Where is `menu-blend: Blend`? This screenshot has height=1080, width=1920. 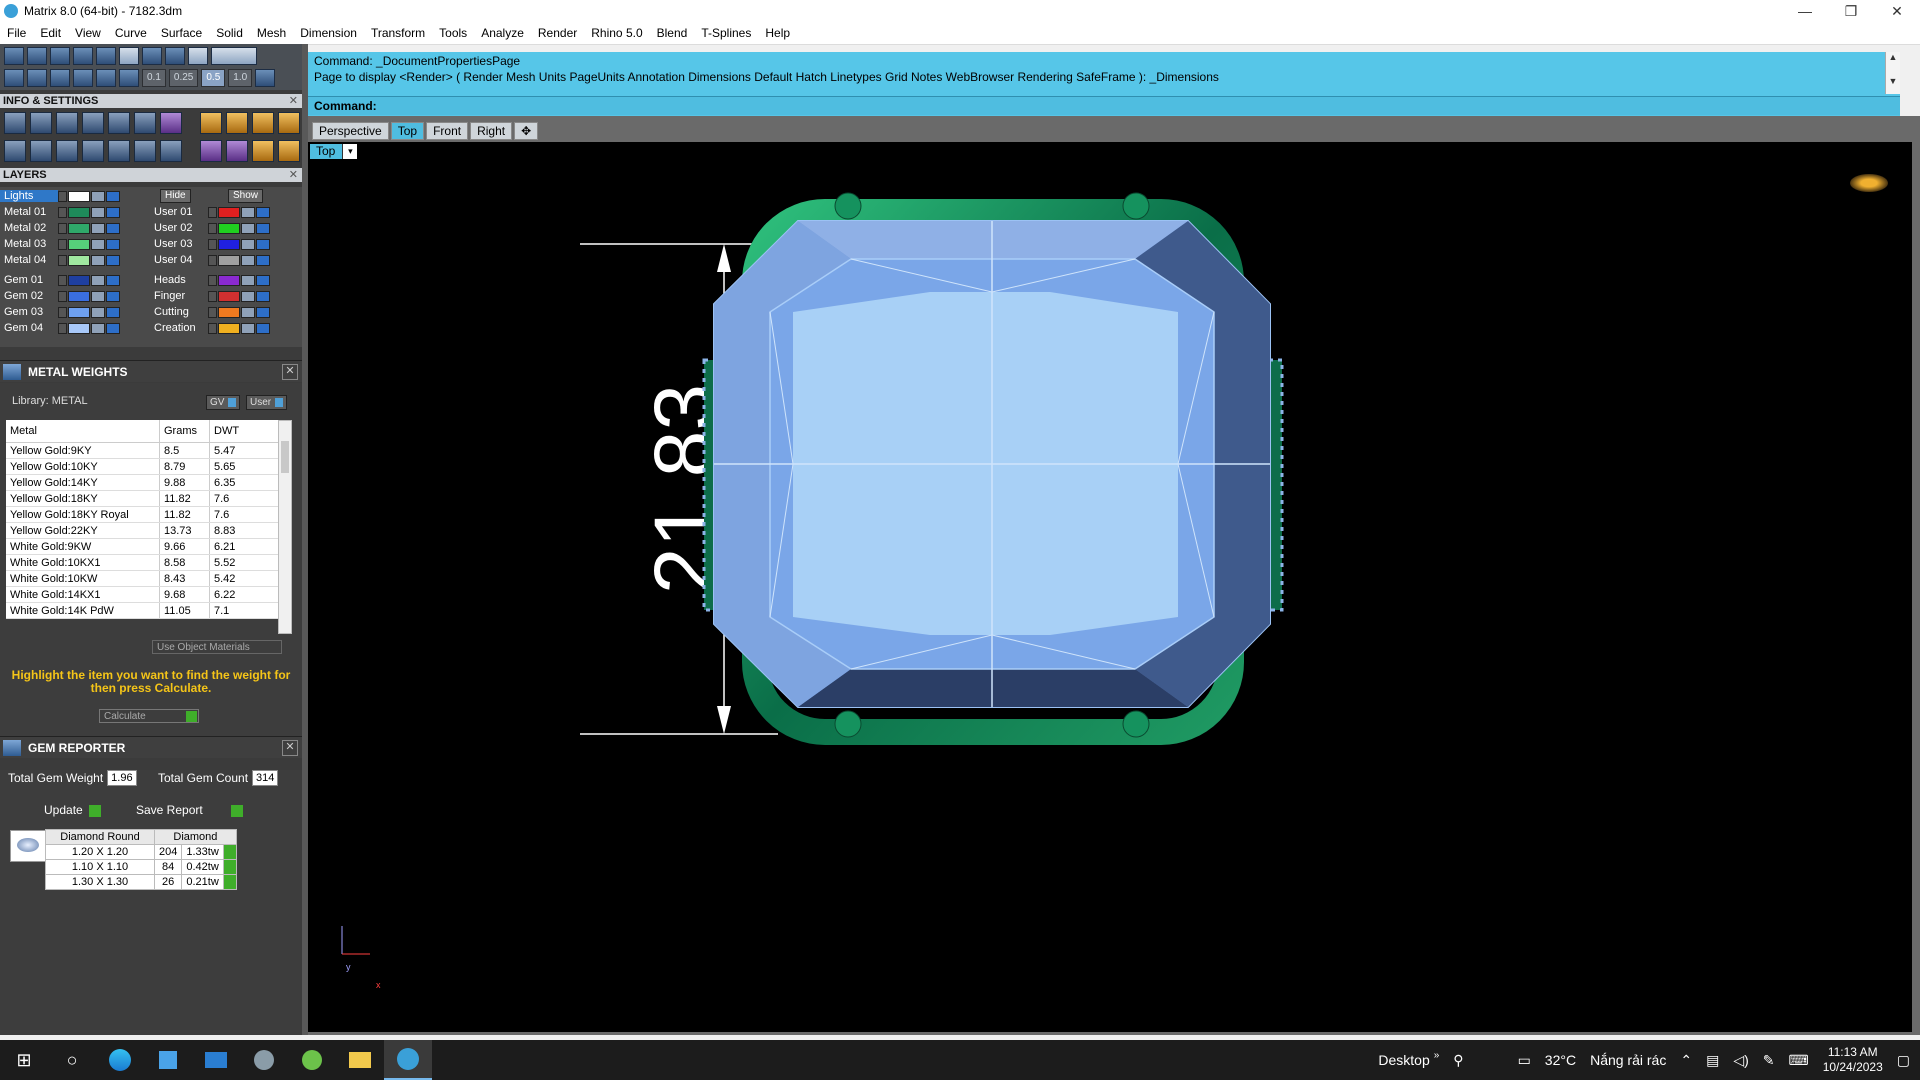
menu-blend: Blend is located at coordinates (672, 33).